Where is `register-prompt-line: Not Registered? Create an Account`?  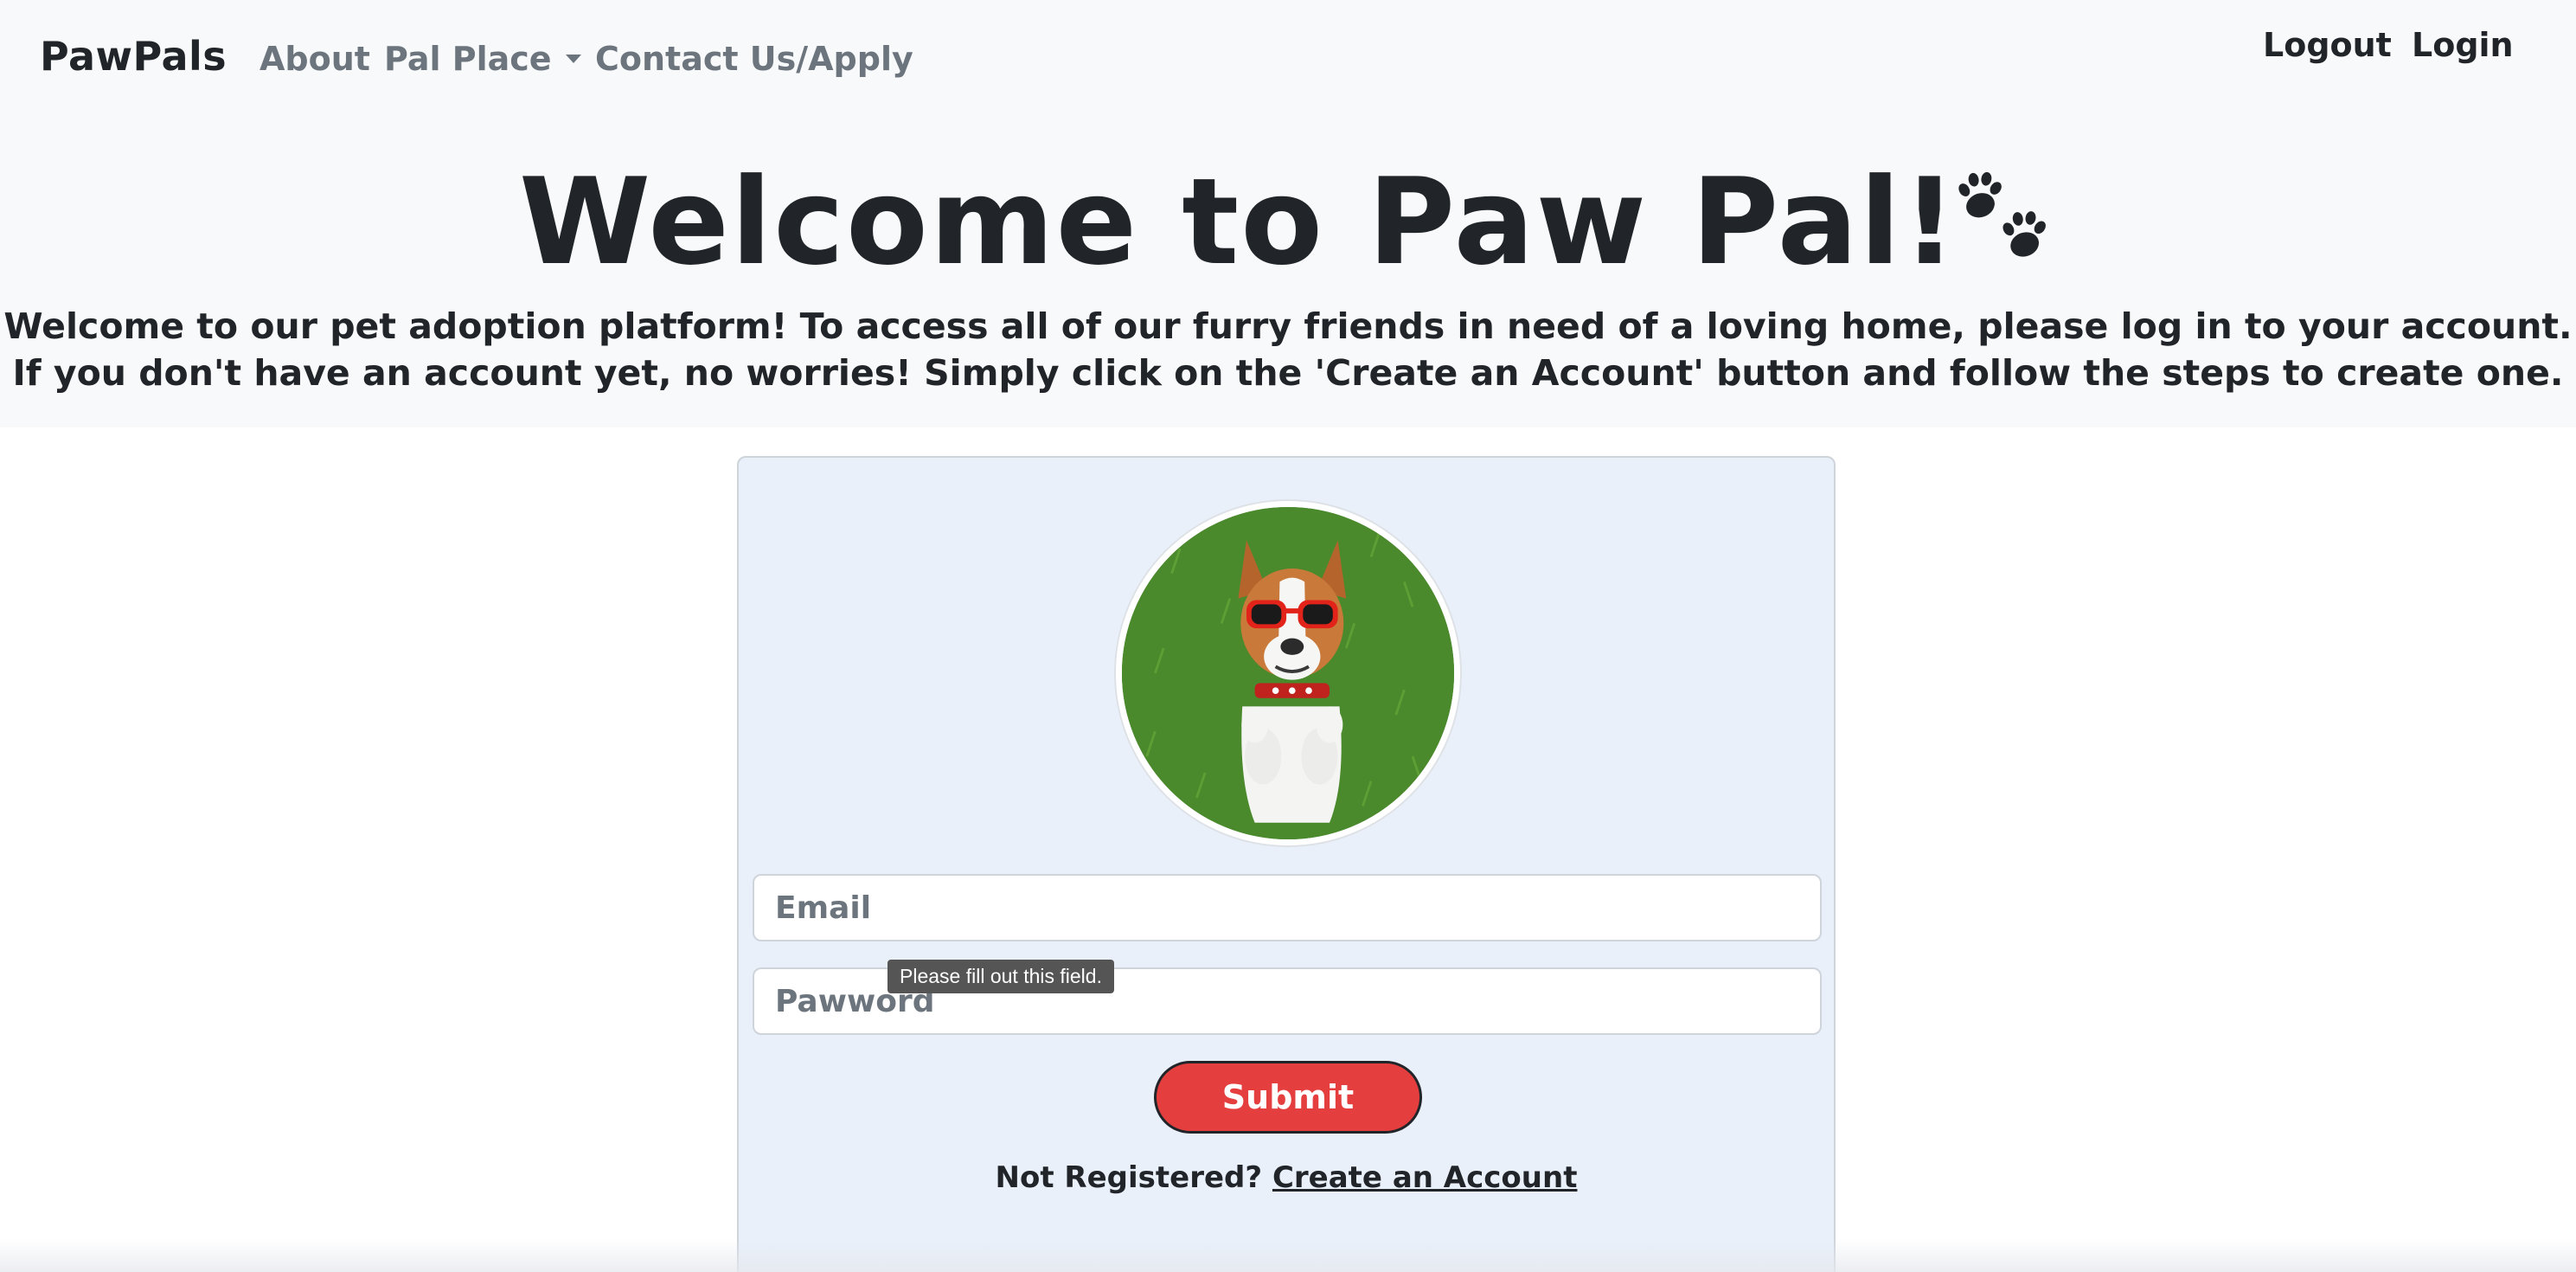 register-prompt-line: Not Registered? Create an Account is located at coordinates (1286, 1177).